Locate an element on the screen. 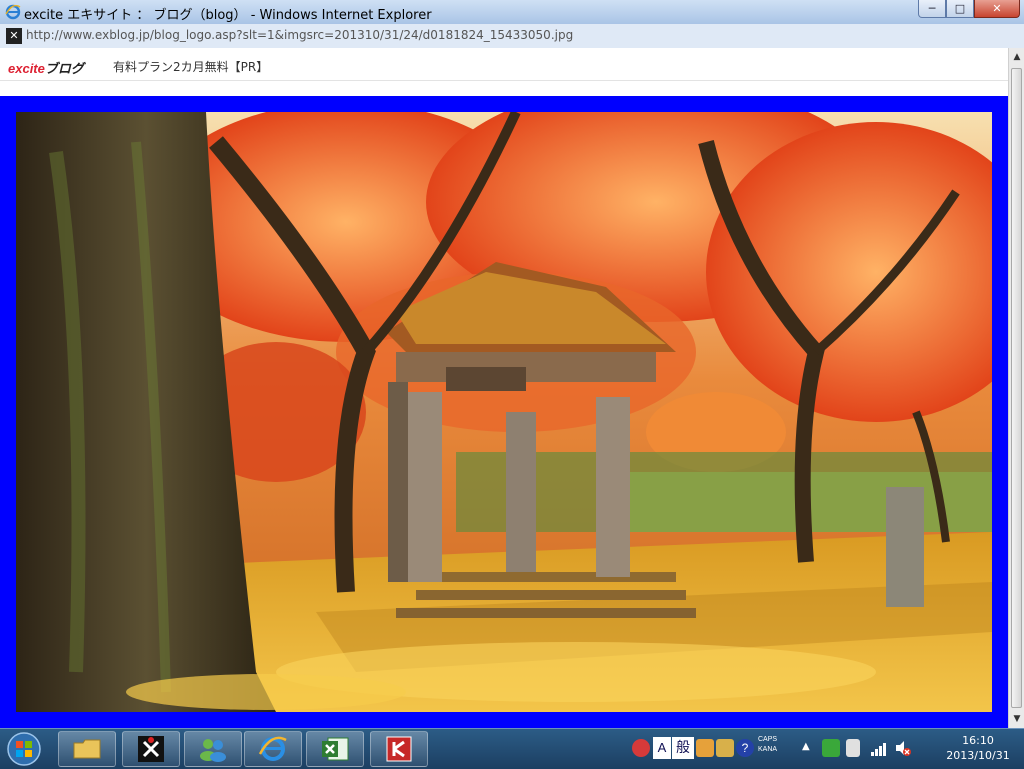 The height and width of the screenshot is (769, 1024). network-signal-icon is located at coordinates (879, 748).